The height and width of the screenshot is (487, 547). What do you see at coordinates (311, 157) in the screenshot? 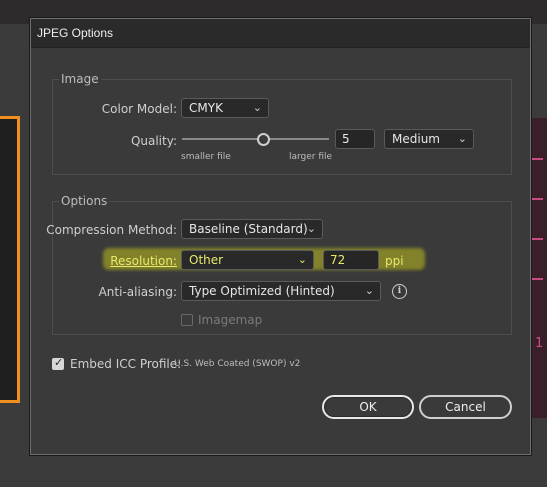
I see `larger-file-label: larger file` at bounding box center [311, 157].